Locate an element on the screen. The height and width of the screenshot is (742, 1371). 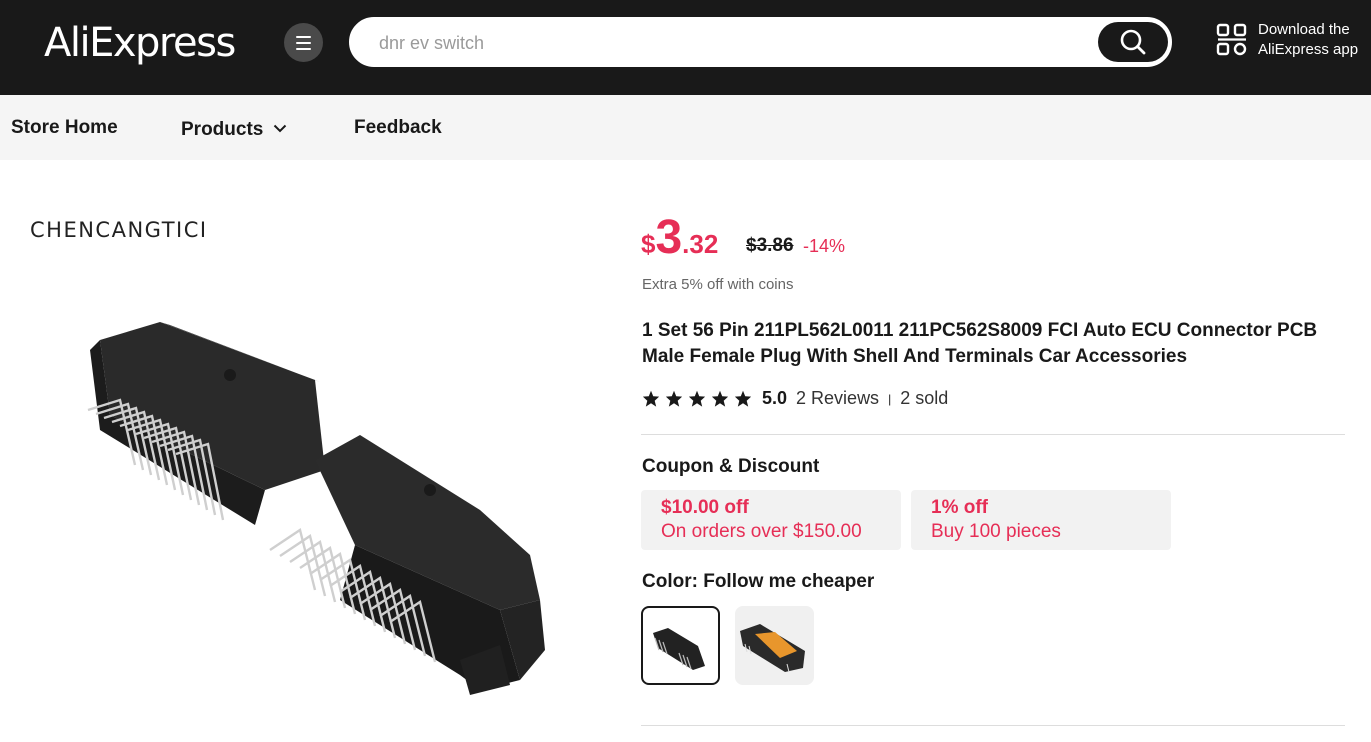
coupon-title: $10.00 off is located at coordinates (705, 507).